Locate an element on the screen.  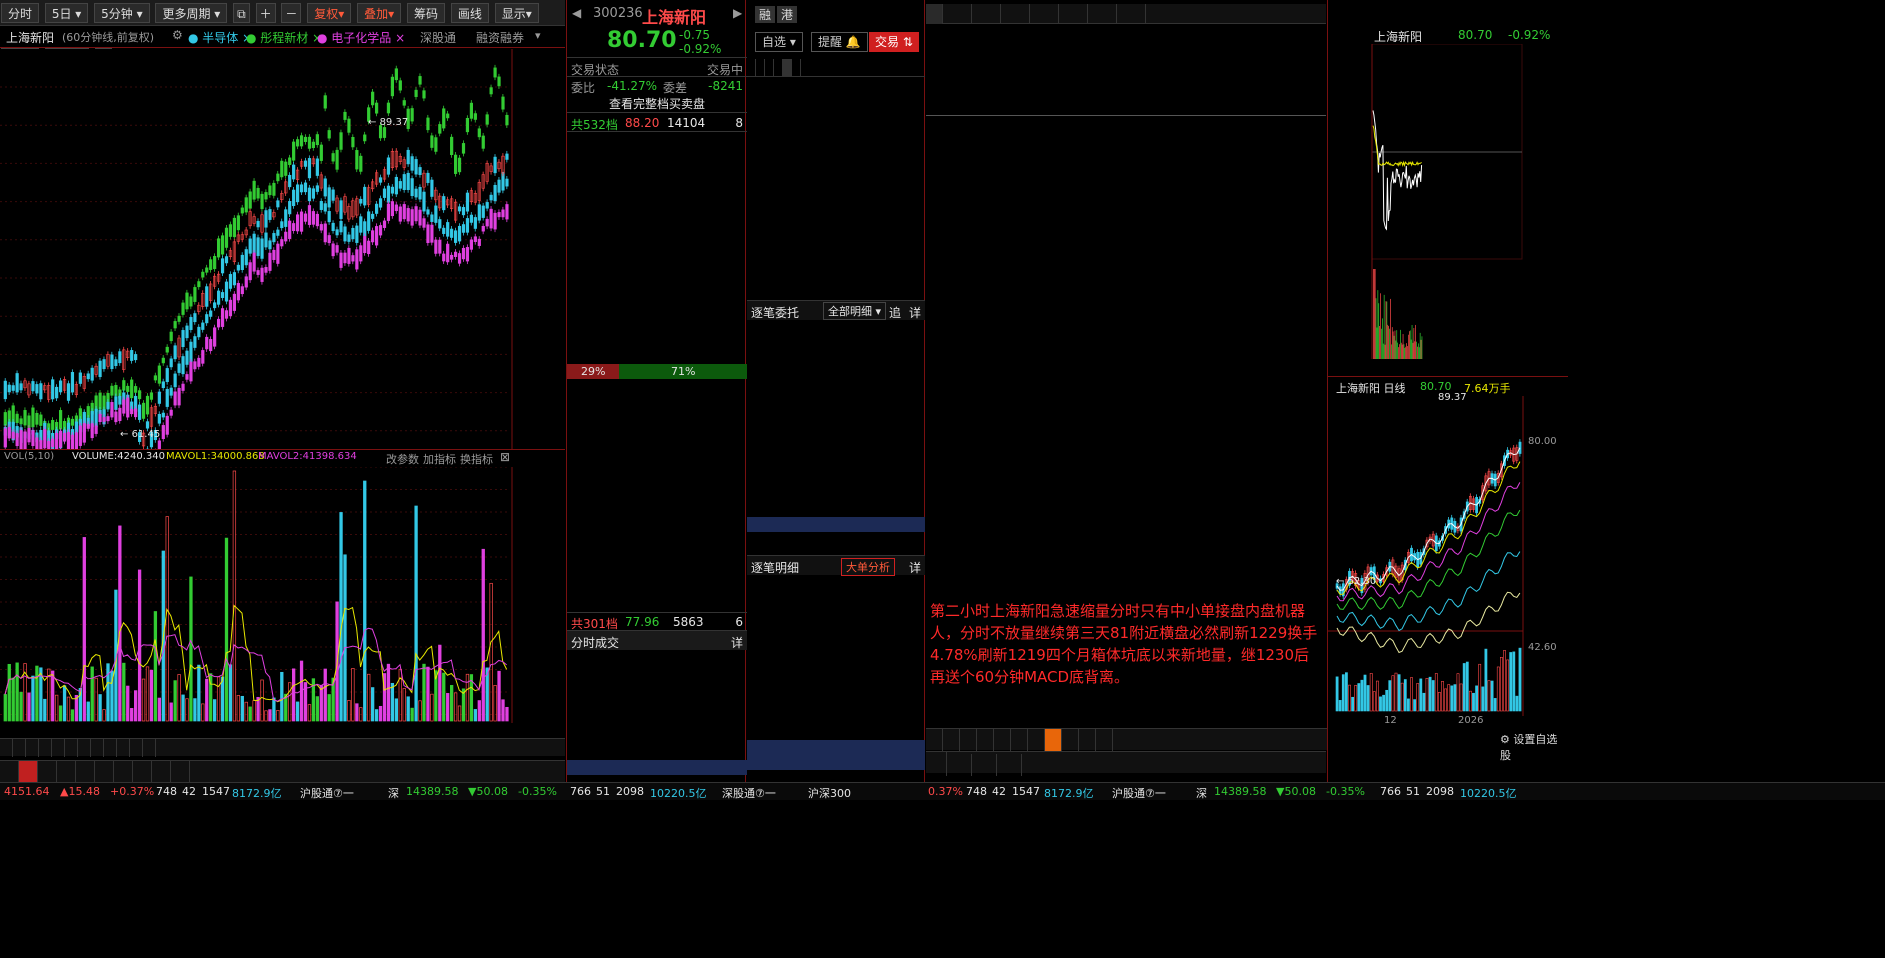
btn-rzrq: 融资融券 is located at coordinates (500, 37).